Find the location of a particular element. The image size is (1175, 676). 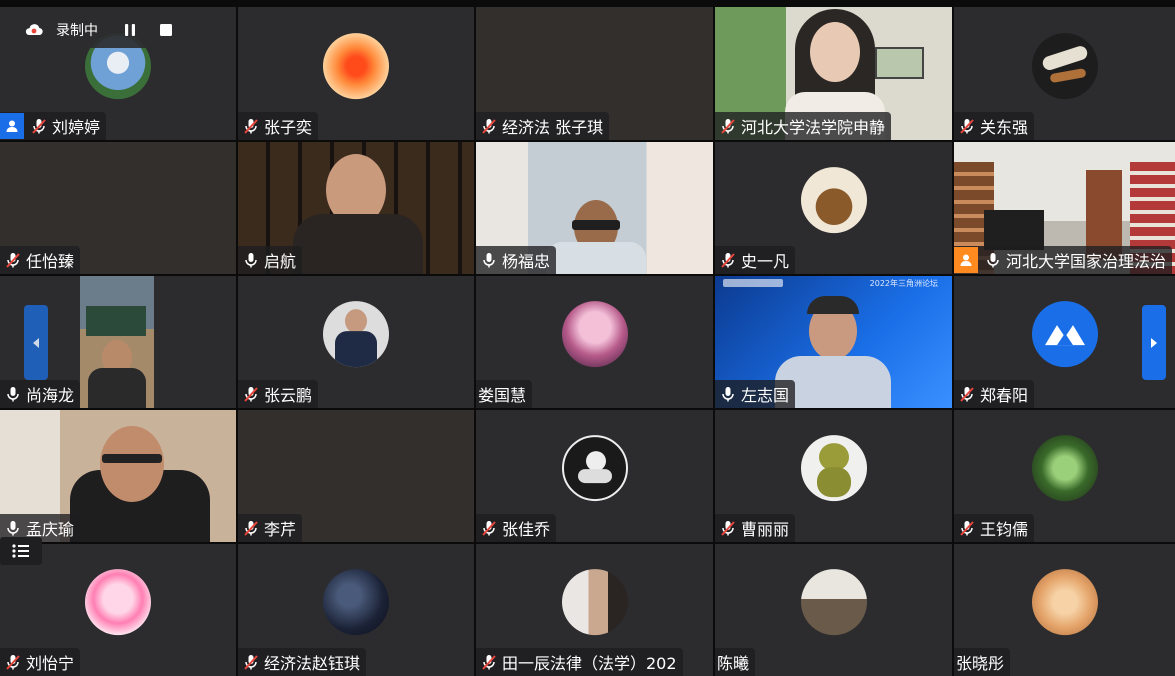

nameplate: 郑春阳 is located at coordinates (994, 394).